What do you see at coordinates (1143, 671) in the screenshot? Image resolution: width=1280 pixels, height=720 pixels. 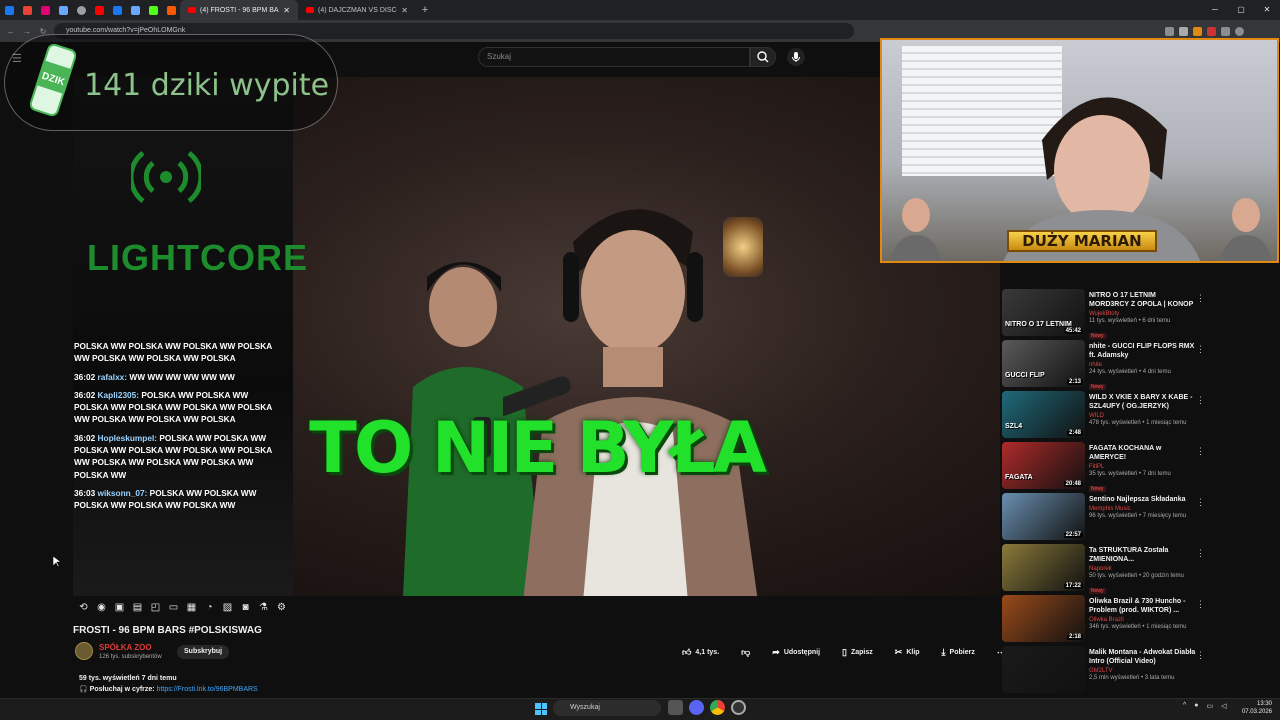 I see `recommendation-channel: GM2LTV` at bounding box center [1143, 671].